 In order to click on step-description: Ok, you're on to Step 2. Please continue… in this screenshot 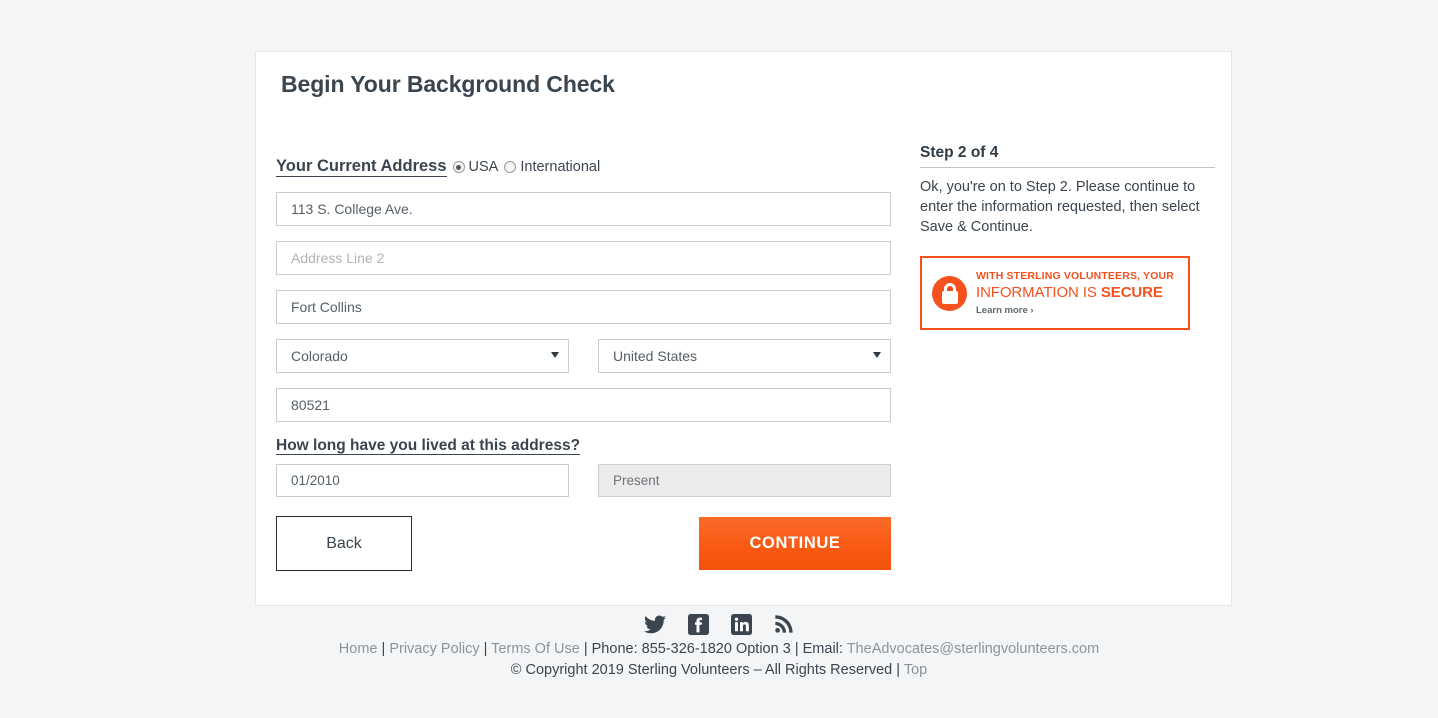, I will do `click(1060, 207)`.